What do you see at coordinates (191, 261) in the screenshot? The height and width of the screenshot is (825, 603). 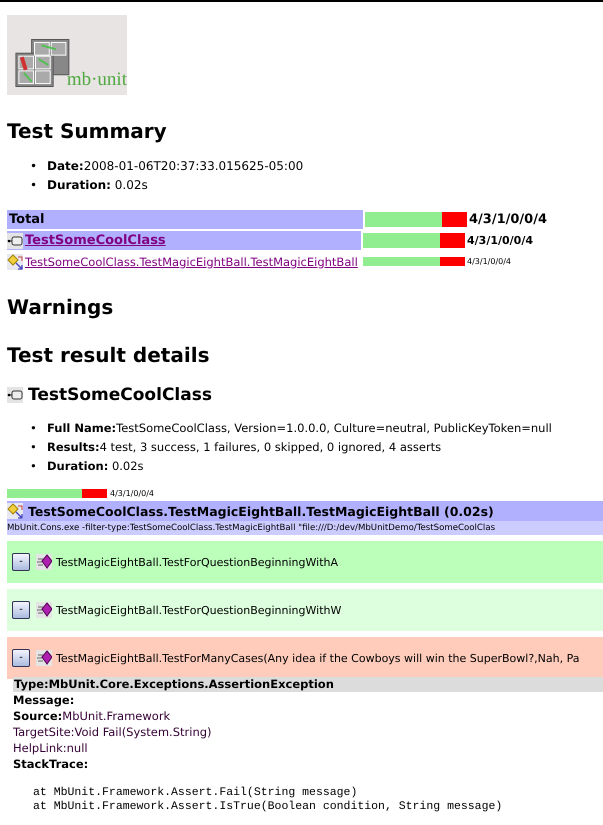 I see `fixture-link: TestSomeCoolClass.TestMagicEightBall.TestMagicEightBall` at bounding box center [191, 261].